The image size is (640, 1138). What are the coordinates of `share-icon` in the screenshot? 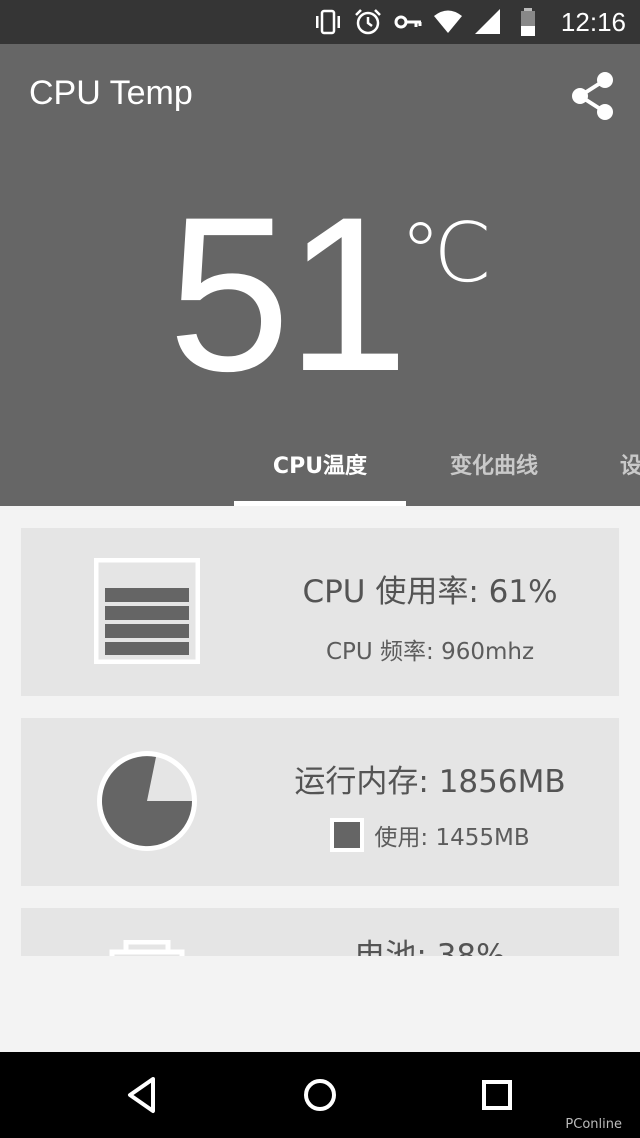 It's located at (593, 96).